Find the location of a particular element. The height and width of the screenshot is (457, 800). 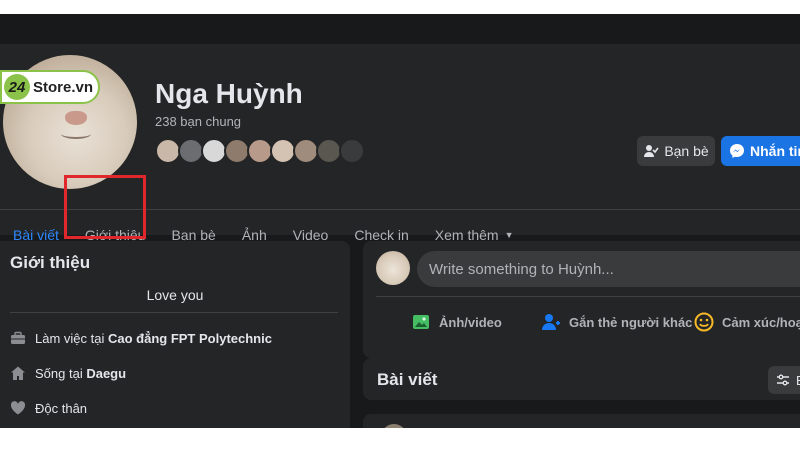

store-watermark-logo: 24 Store.vn is located at coordinates (50, 87).